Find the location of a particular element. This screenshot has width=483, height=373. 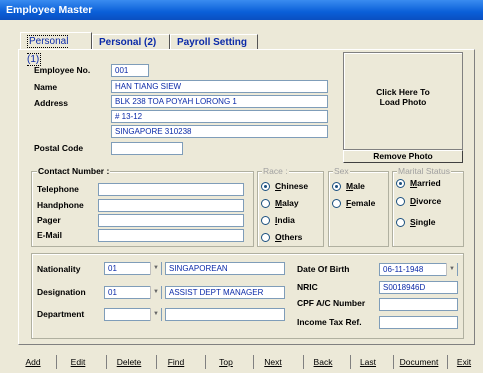

nric-field: S0018946D is located at coordinates (418, 287).